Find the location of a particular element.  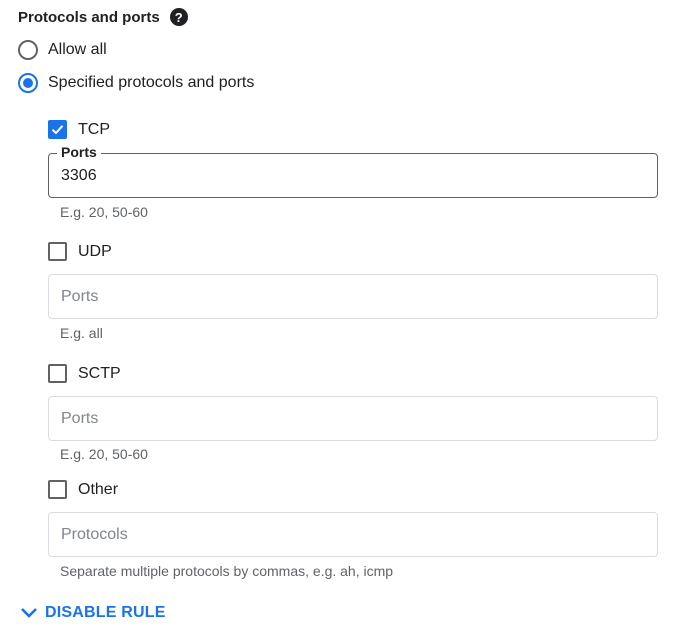

allow-all-label: Allow all is located at coordinates (77, 49).